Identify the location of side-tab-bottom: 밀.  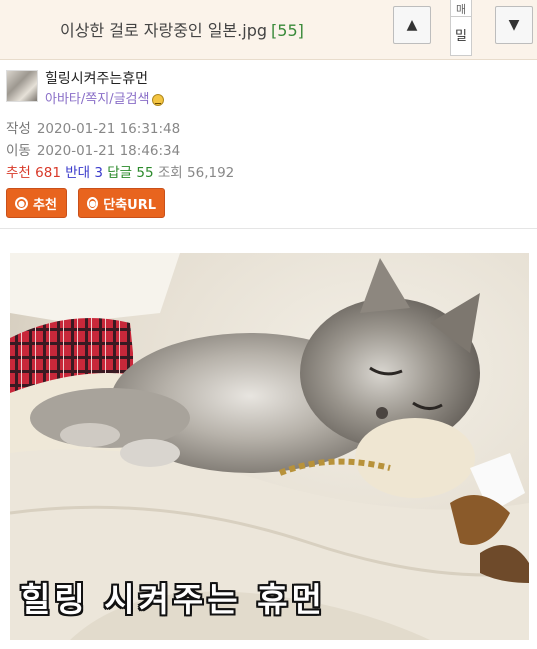
(461, 36).